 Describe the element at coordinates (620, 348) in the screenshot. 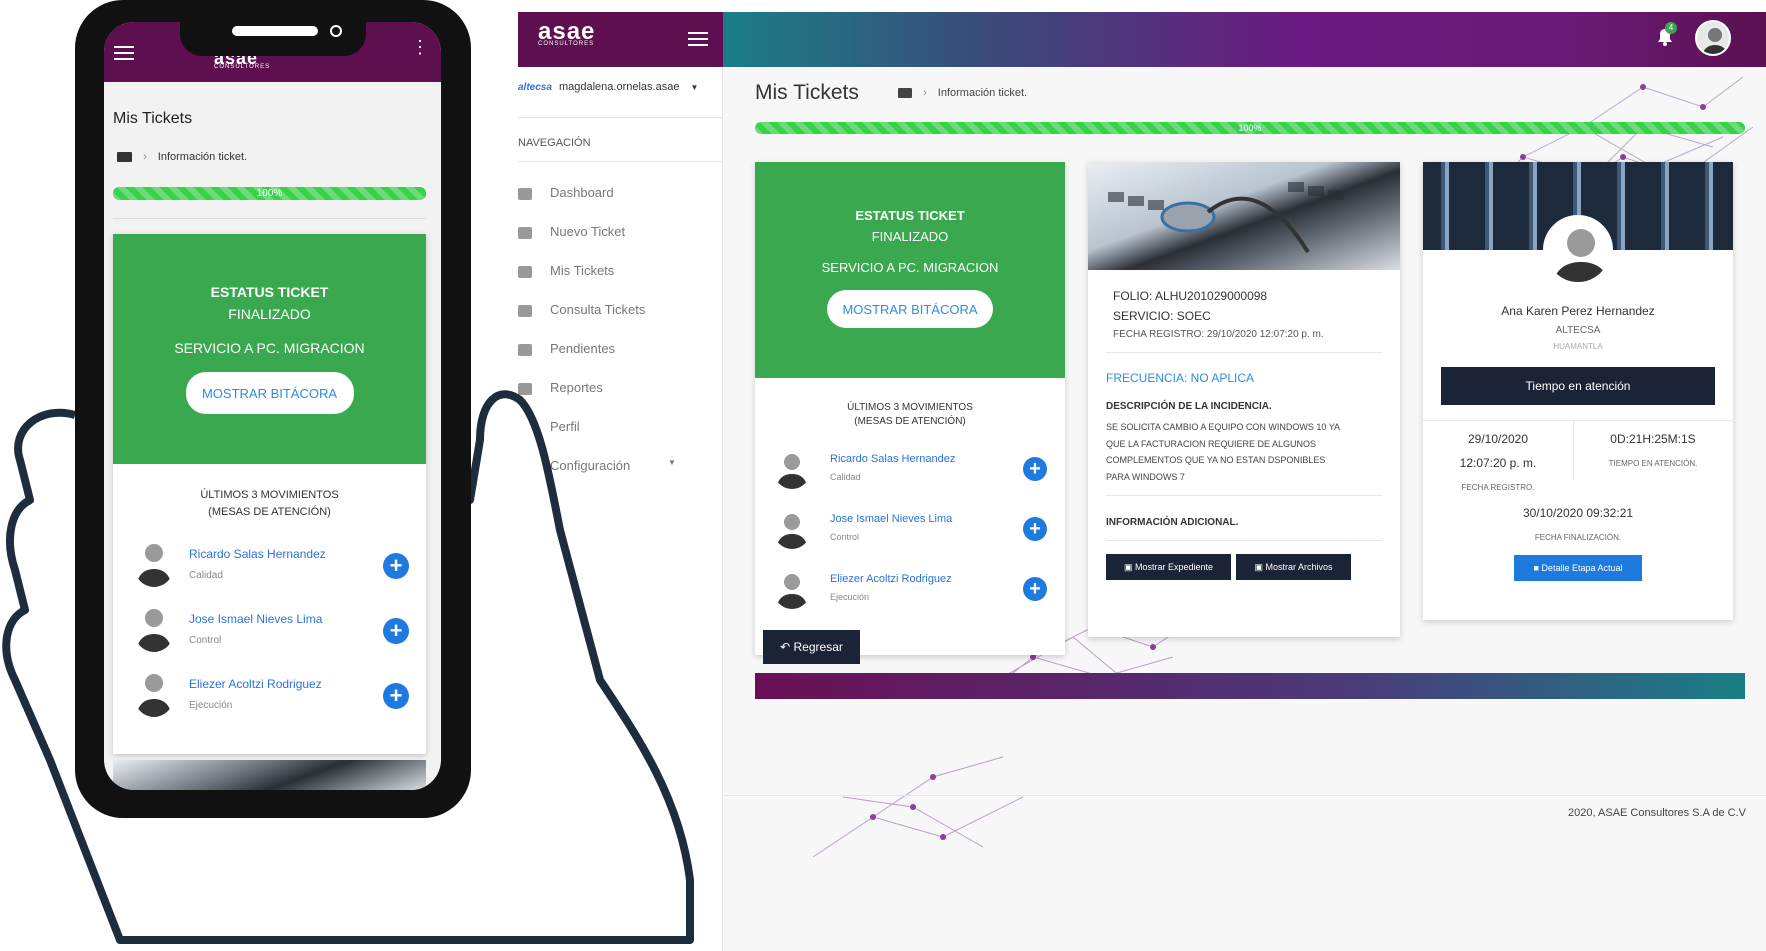

I see `sidebar-item-pendientes: Pendientes` at that location.